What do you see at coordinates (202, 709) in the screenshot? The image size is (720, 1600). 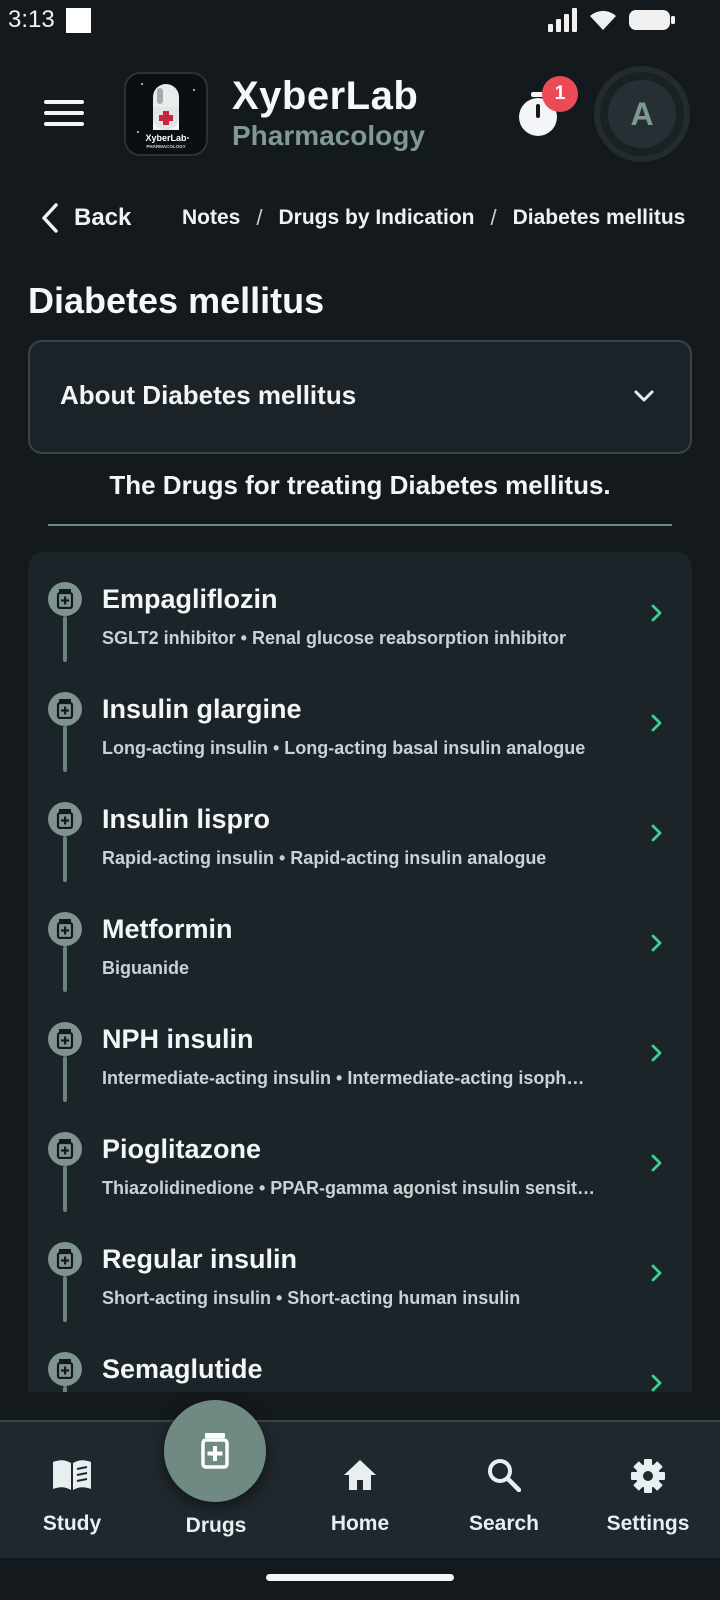 I see `drug-name: Insulin glargine` at bounding box center [202, 709].